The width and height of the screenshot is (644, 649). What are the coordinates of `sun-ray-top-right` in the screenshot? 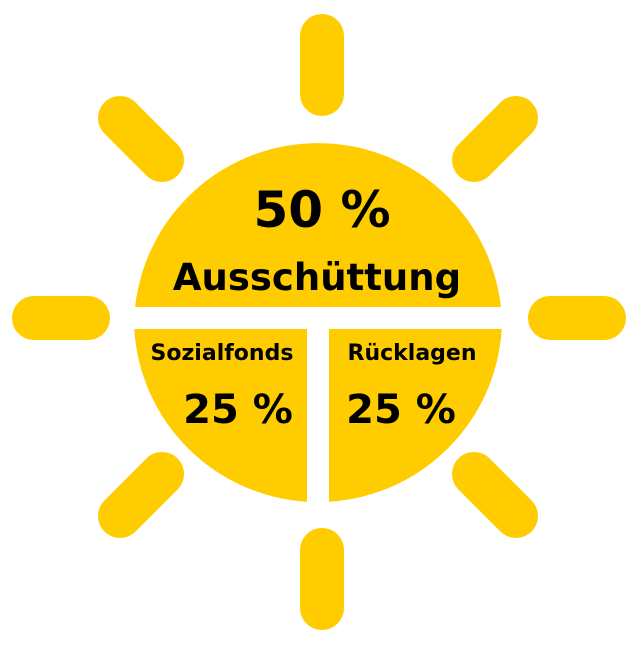 It's located at (495, 139).